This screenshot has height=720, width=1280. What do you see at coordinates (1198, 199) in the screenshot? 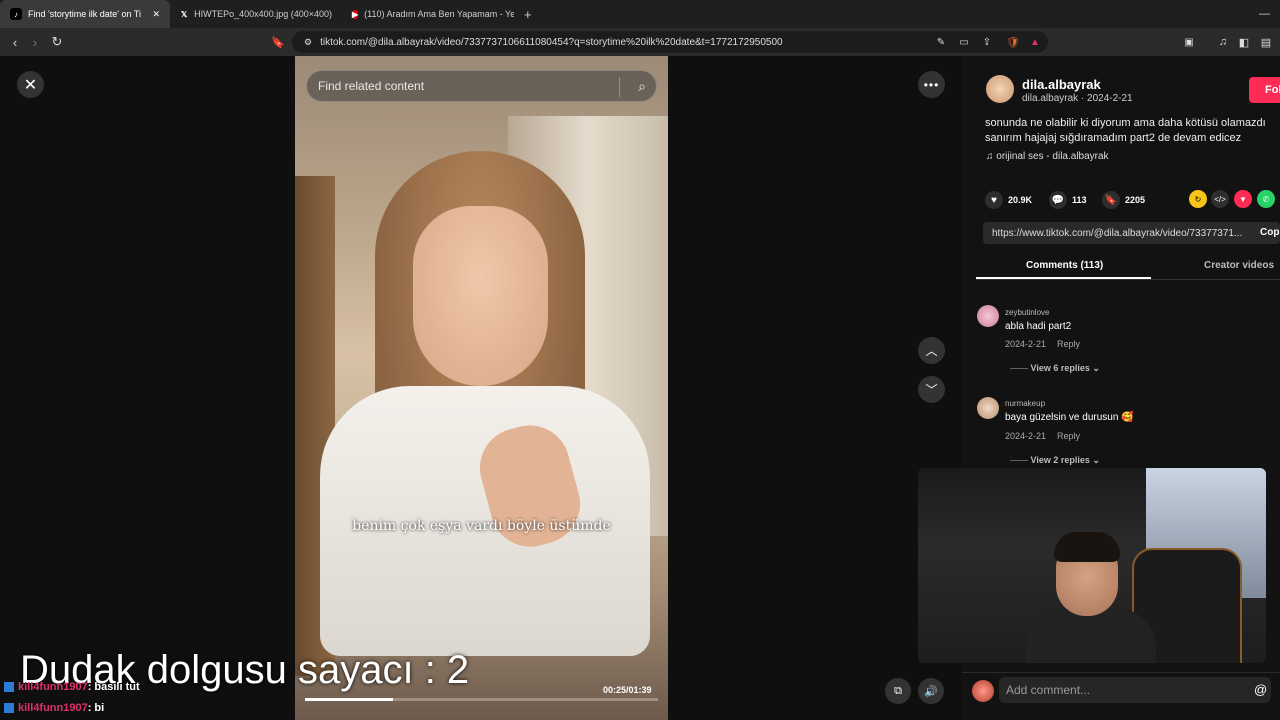
I see `share-repost-icon: ↻` at bounding box center [1198, 199].